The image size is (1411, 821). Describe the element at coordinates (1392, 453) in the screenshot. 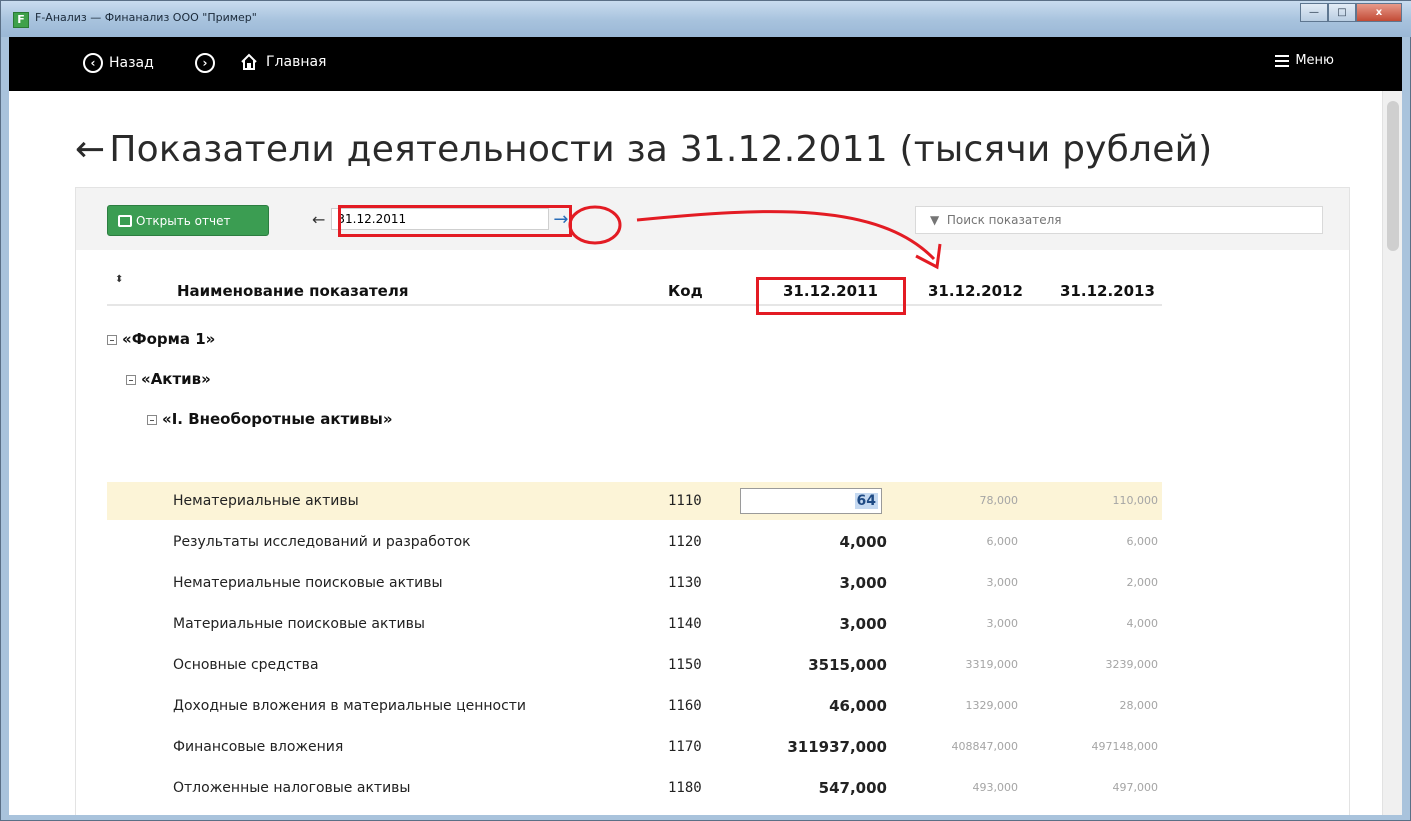

I see `vertical-scrollbar` at that location.